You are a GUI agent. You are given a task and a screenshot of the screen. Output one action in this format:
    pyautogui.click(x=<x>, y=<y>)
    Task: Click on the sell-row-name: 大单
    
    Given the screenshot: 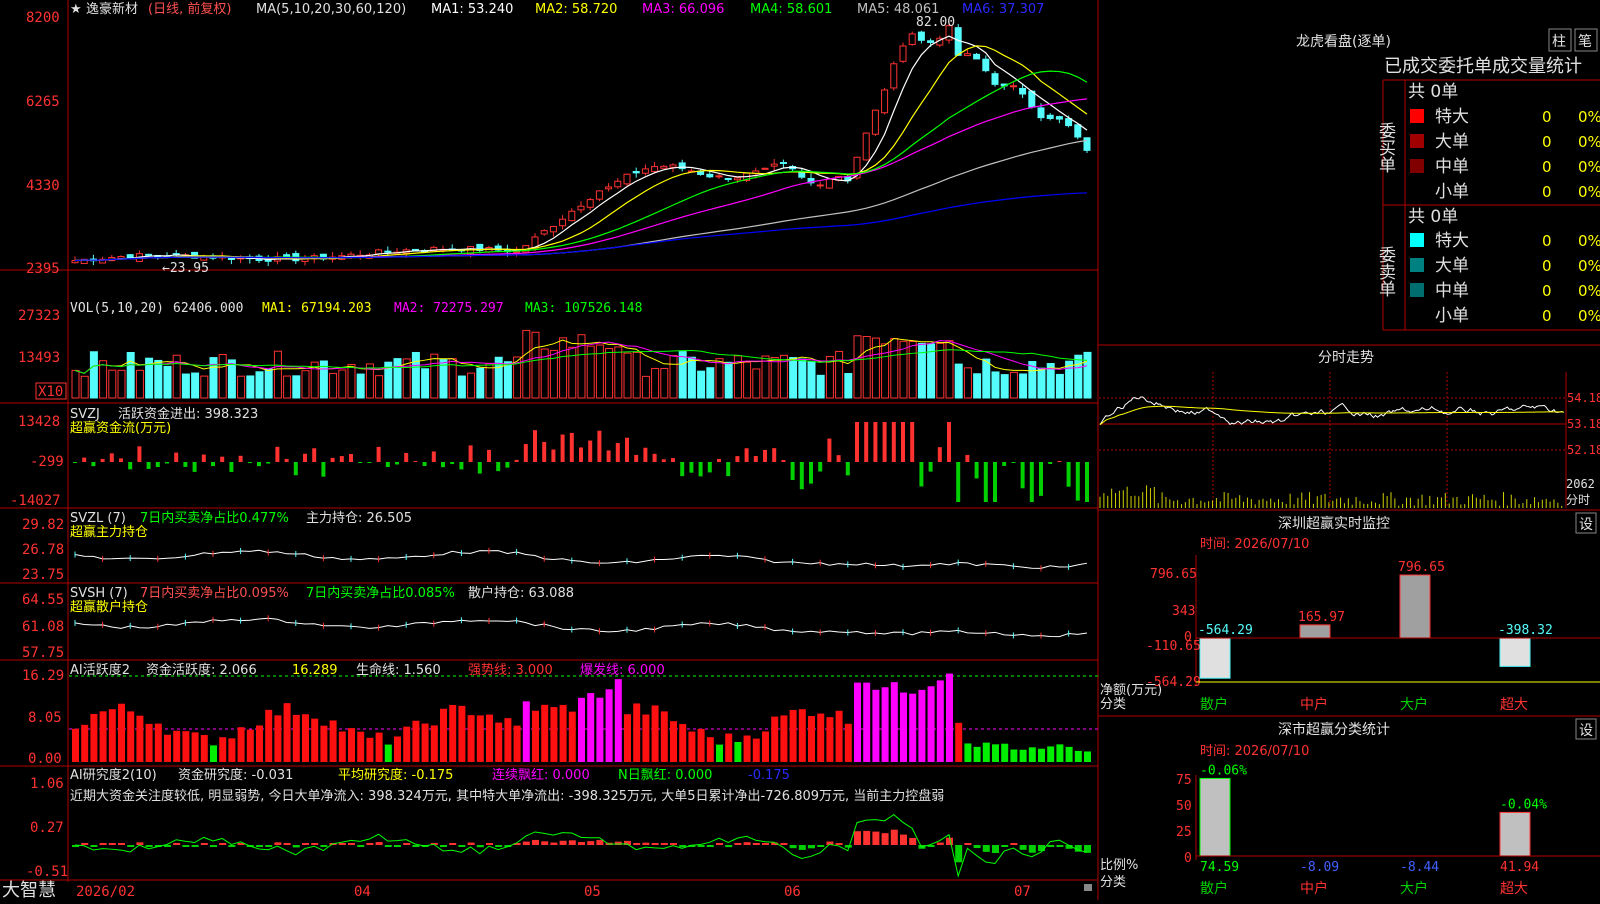 What is the action you would take?
    pyautogui.click(x=1452, y=266)
    